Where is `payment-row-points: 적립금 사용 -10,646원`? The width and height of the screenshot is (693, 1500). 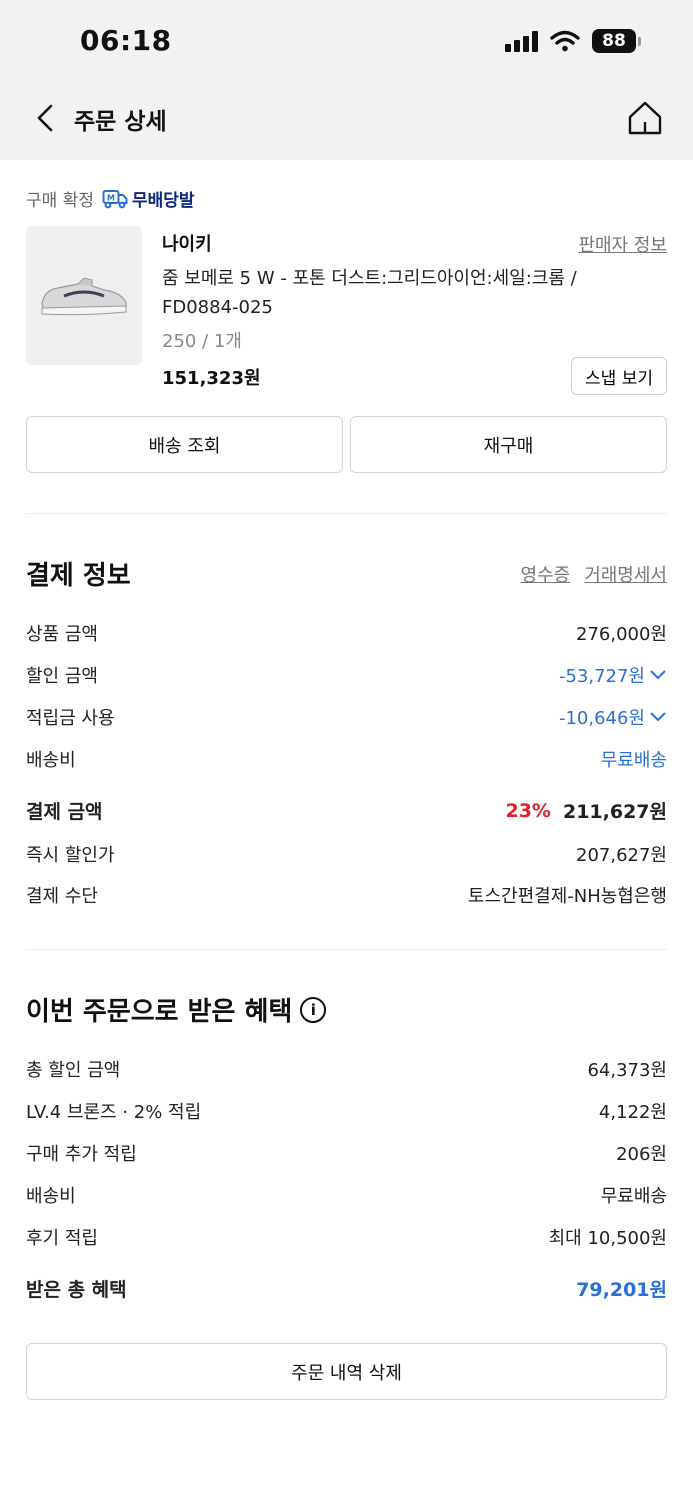 payment-row-points: 적립금 사용 -10,646원 is located at coordinates (346, 717).